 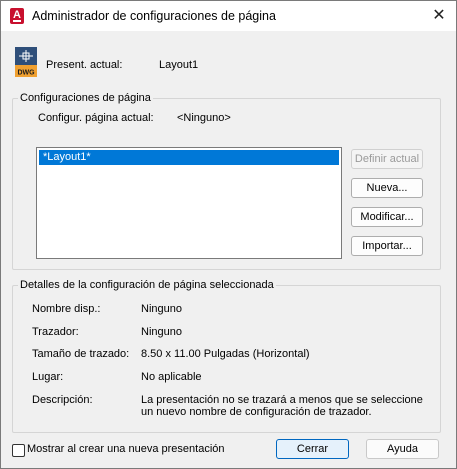 What do you see at coordinates (17, 16) in the screenshot?
I see `autocad-app-icon: A` at bounding box center [17, 16].